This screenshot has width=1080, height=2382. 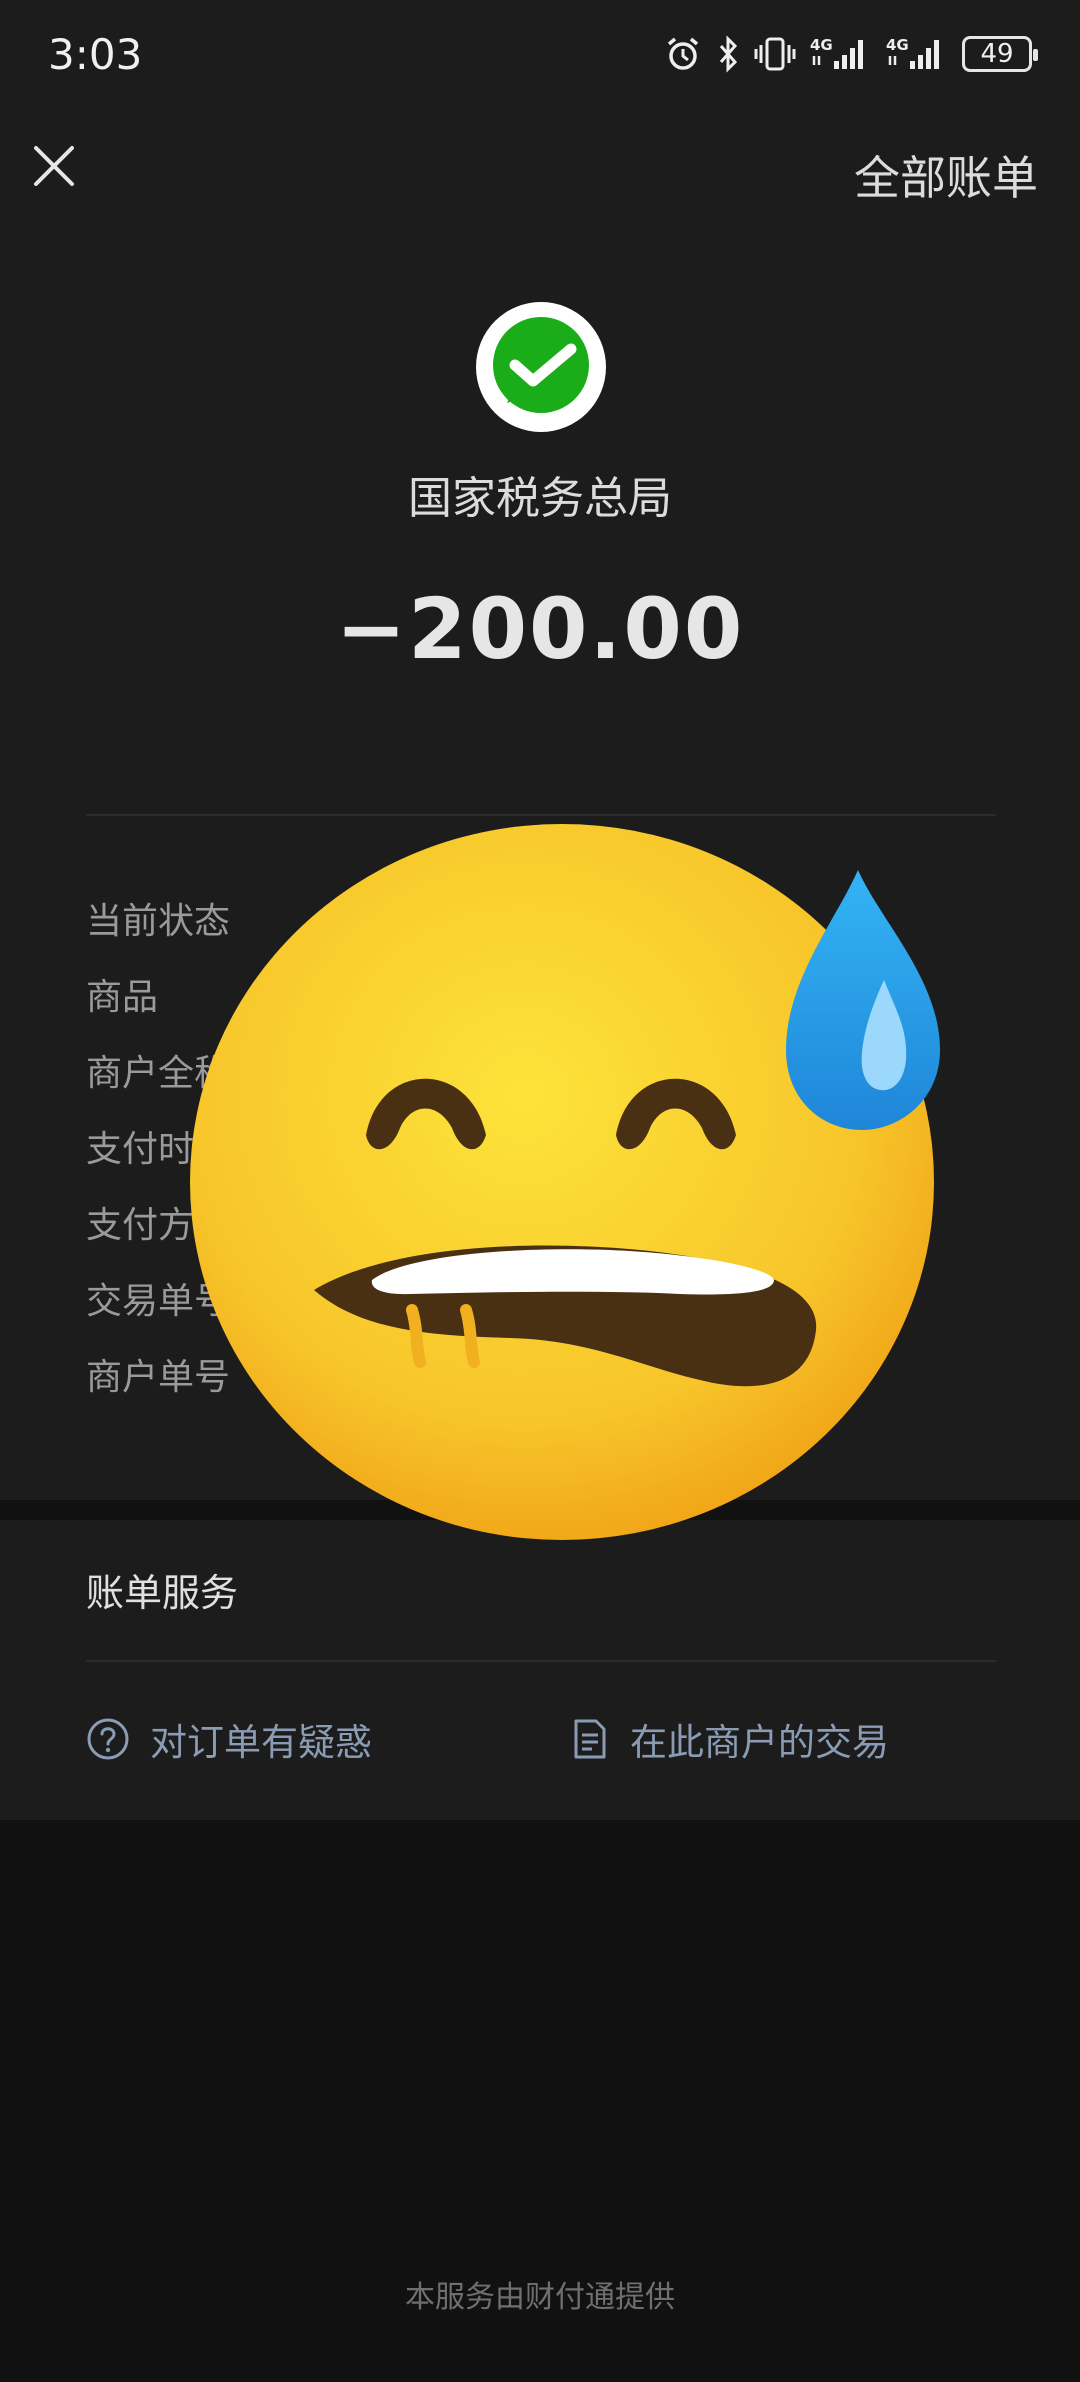 I want to click on merchant-logo, so click(x=541, y=367).